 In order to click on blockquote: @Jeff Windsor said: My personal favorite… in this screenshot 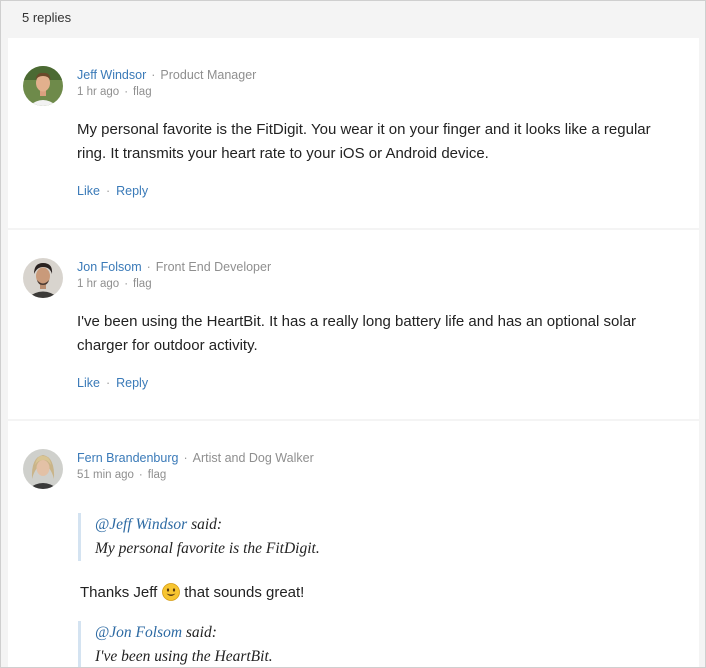, I will do `click(373, 537)`.